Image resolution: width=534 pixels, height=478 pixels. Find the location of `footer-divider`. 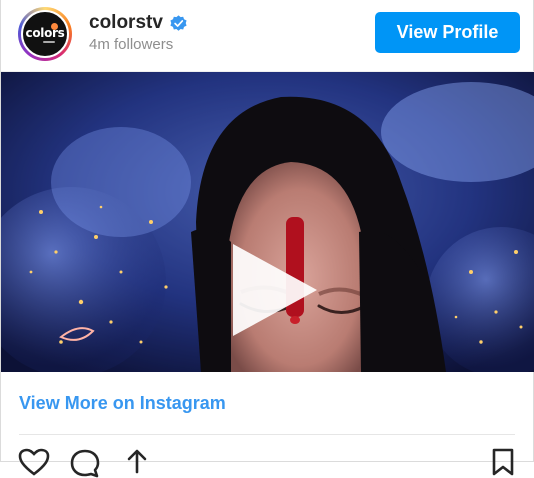

footer-divider is located at coordinates (267, 434).